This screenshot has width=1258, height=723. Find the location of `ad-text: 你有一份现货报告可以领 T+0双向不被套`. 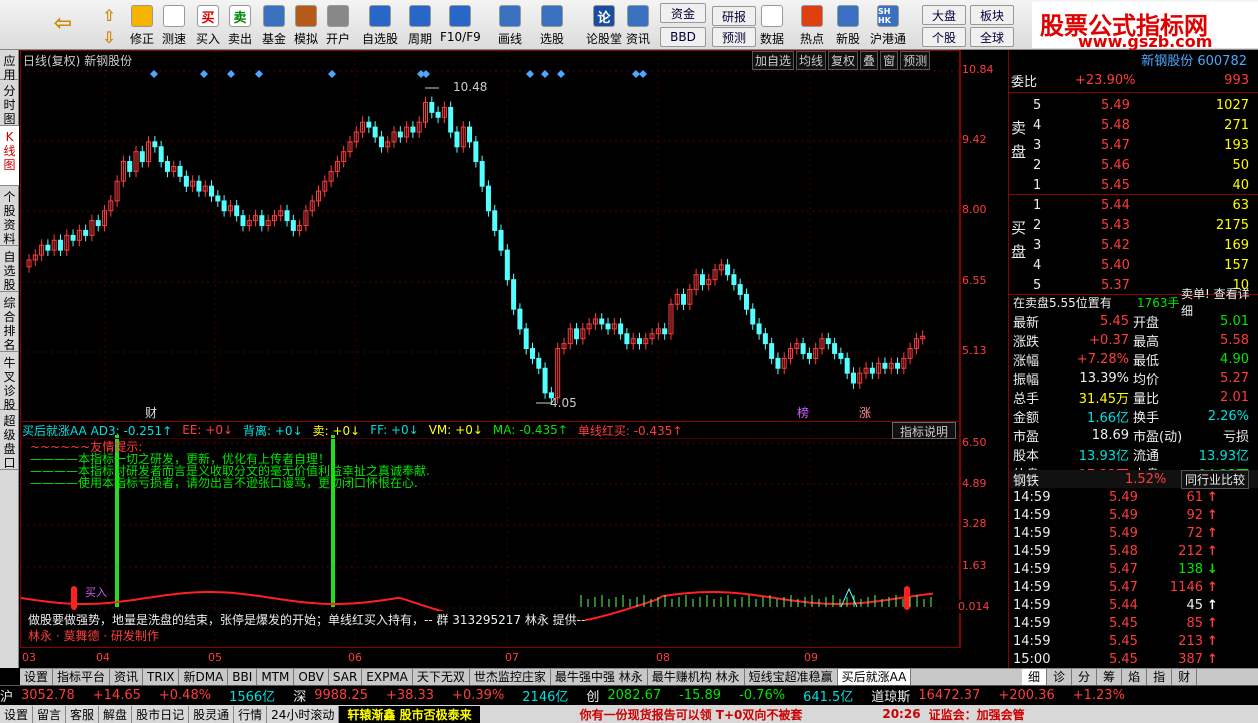

ad-text: 你有一份现货报告可以领 T+0双向不被套 is located at coordinates (691, 714).